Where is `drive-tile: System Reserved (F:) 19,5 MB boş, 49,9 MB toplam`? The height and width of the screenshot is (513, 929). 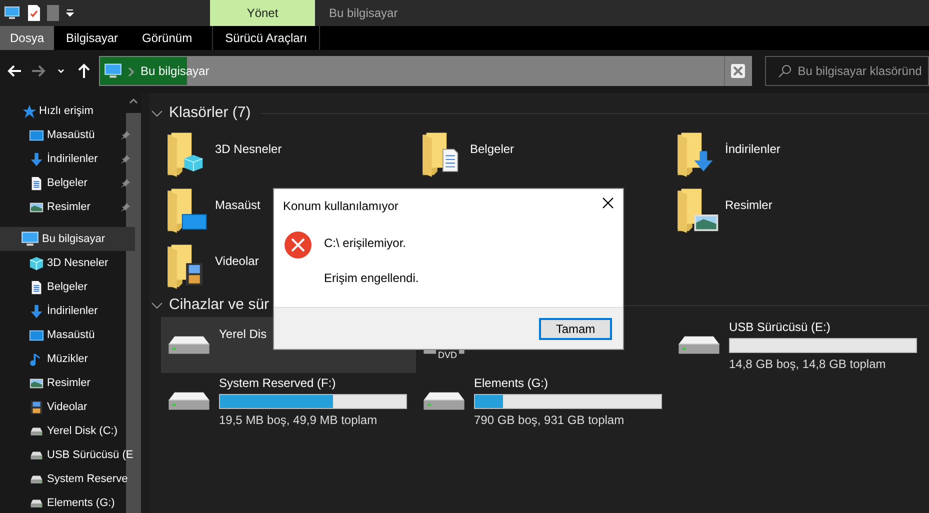 drive-tile: System Reserved (F:) 19,5 MB boş, 49,9 MB toplam is located at coordinates (288, 401).